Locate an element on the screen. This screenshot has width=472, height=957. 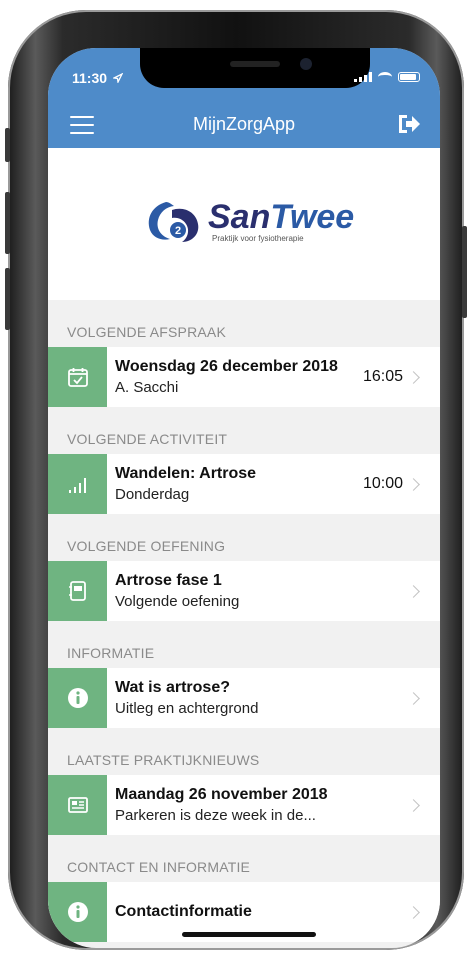
santwee-logo-mark: 2 is located at coordinates (173, 222).